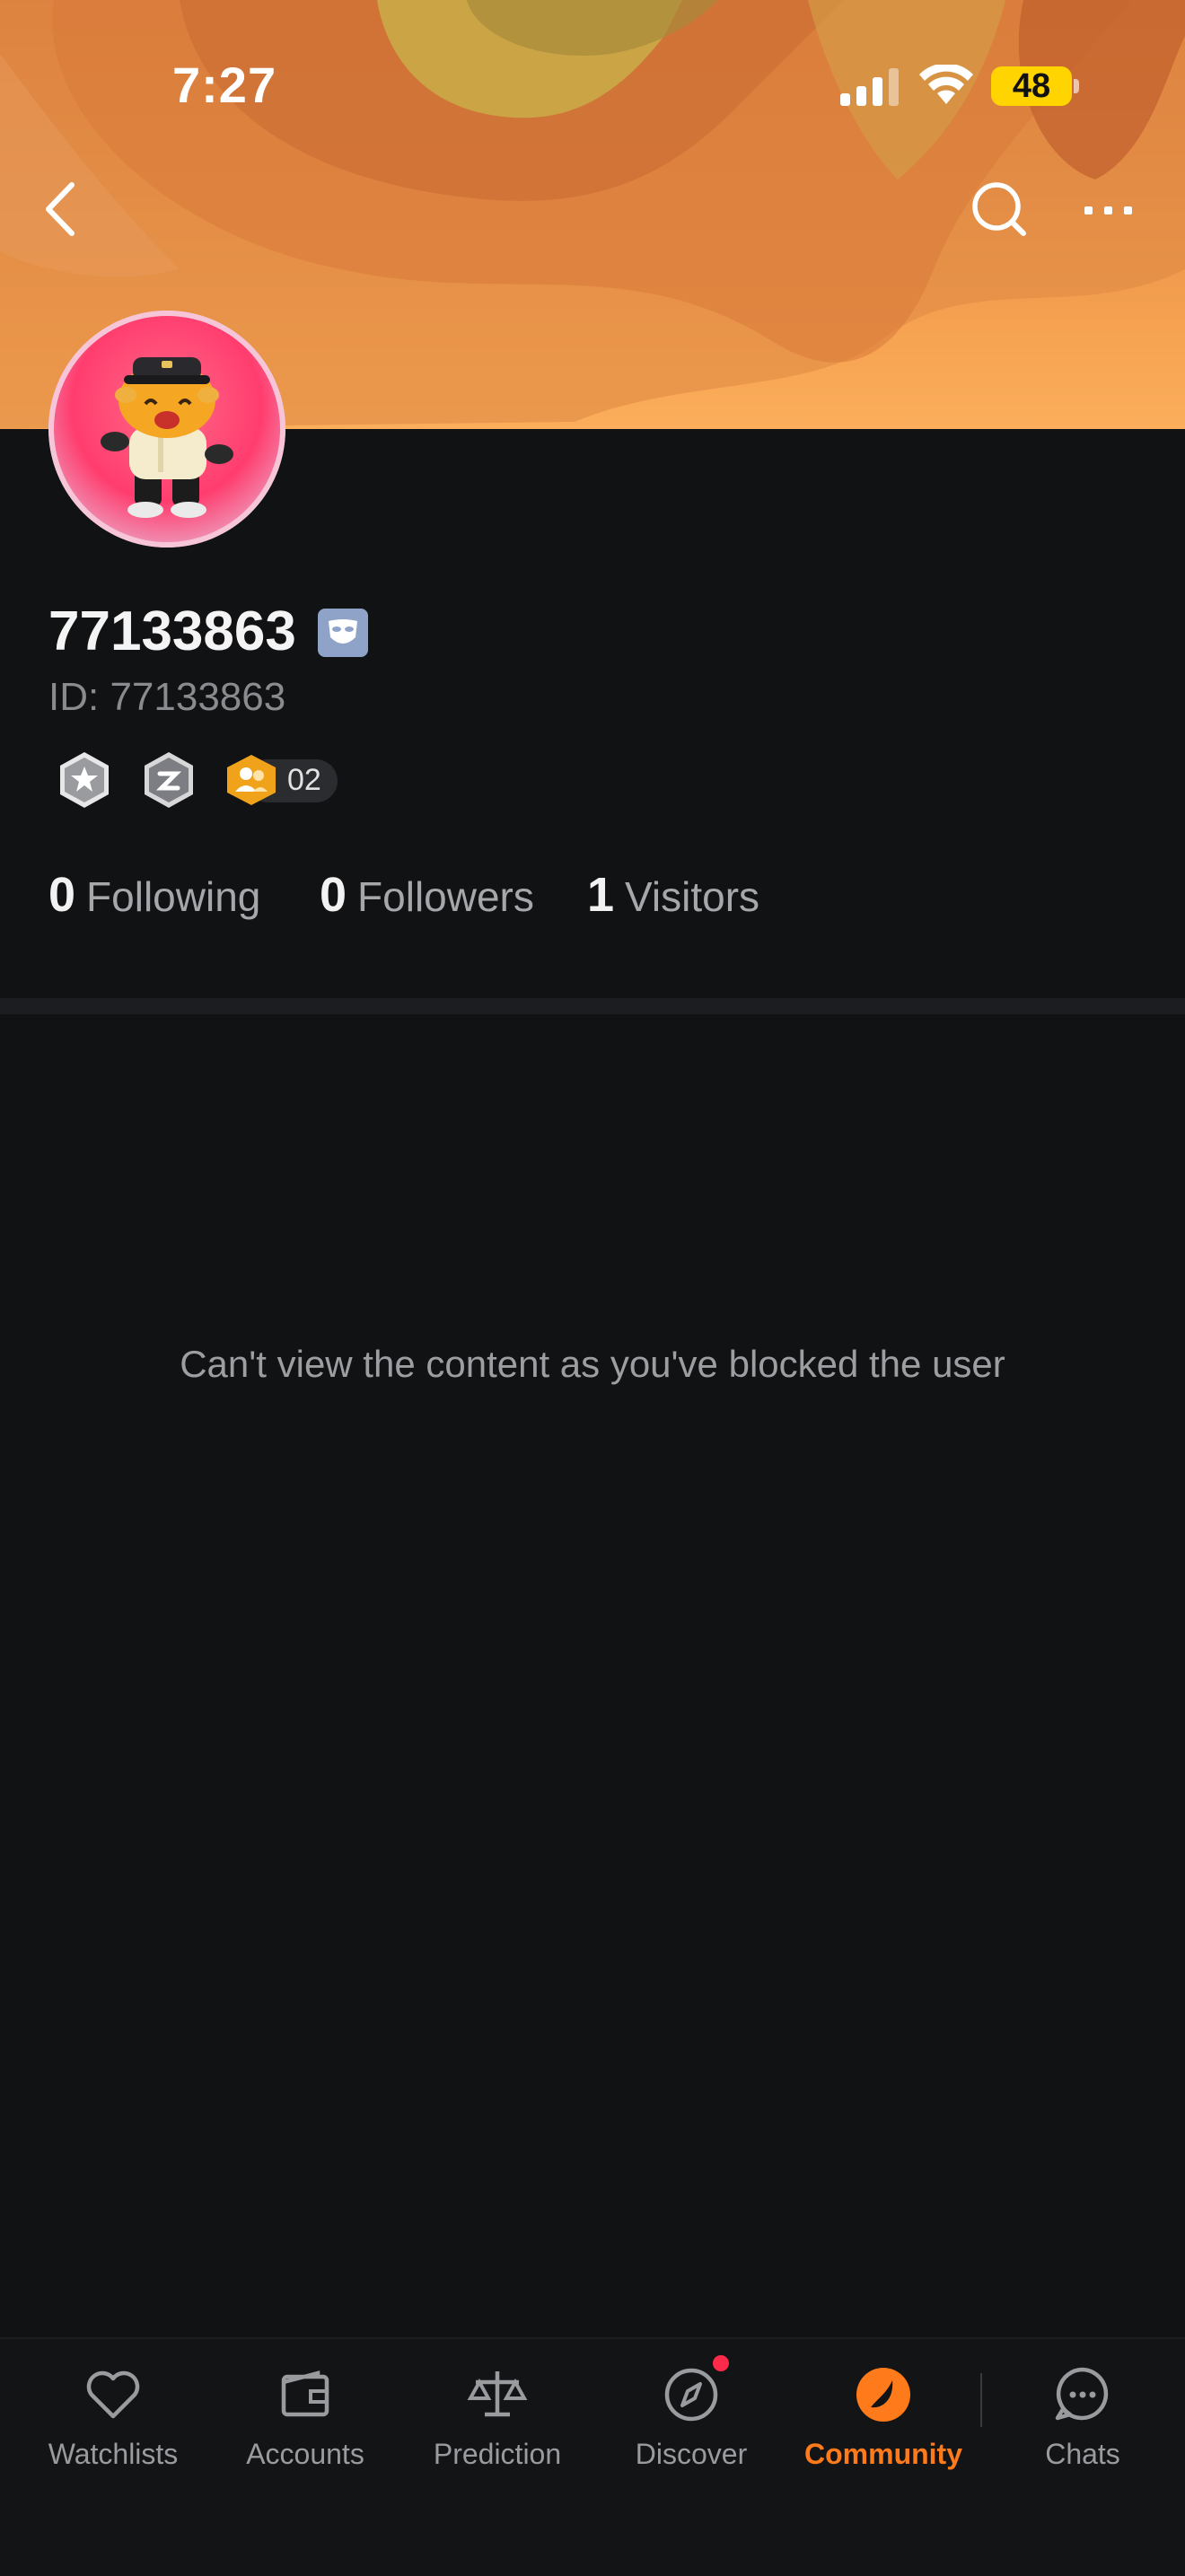  Describe the element at coordinates (869, 87) in the screenshot. I see `cellular-signal-icon` at that location.